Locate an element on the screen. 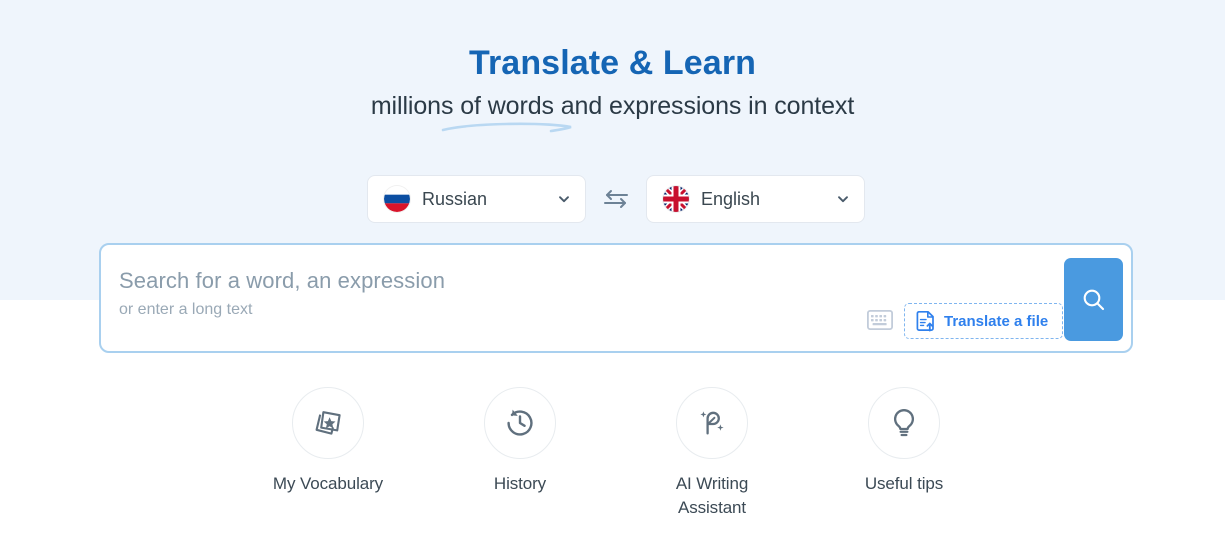 The height and width of the screenshot is (555, 1225). source-language-select: Russian is located at coordinates (476, 199).